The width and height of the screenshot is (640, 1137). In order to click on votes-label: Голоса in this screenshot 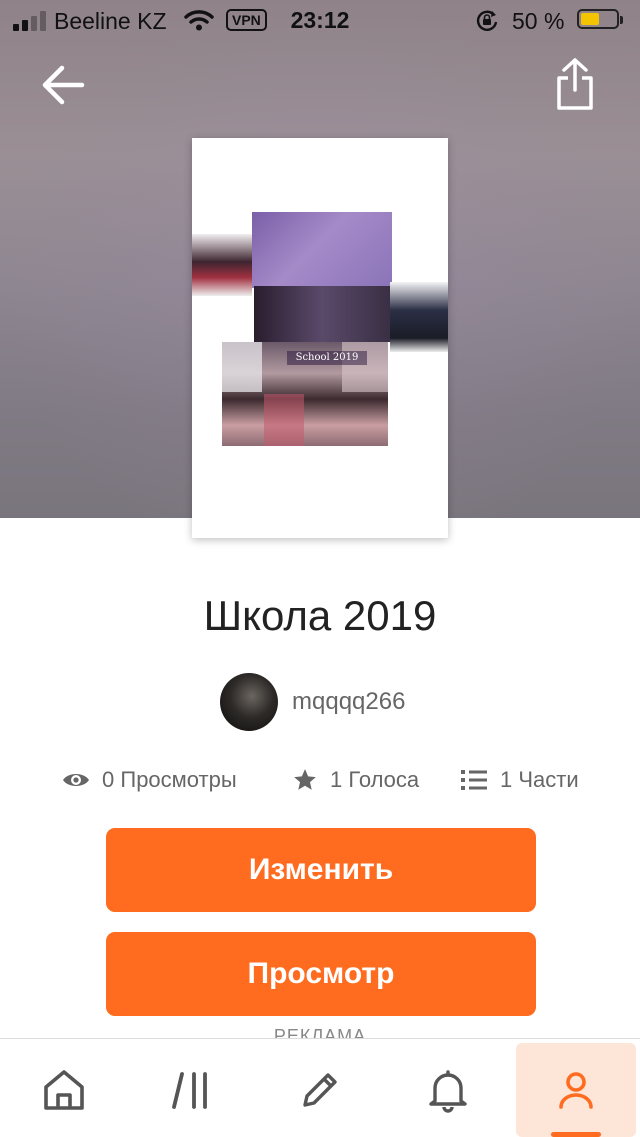, I will do `click(384, 779)`.